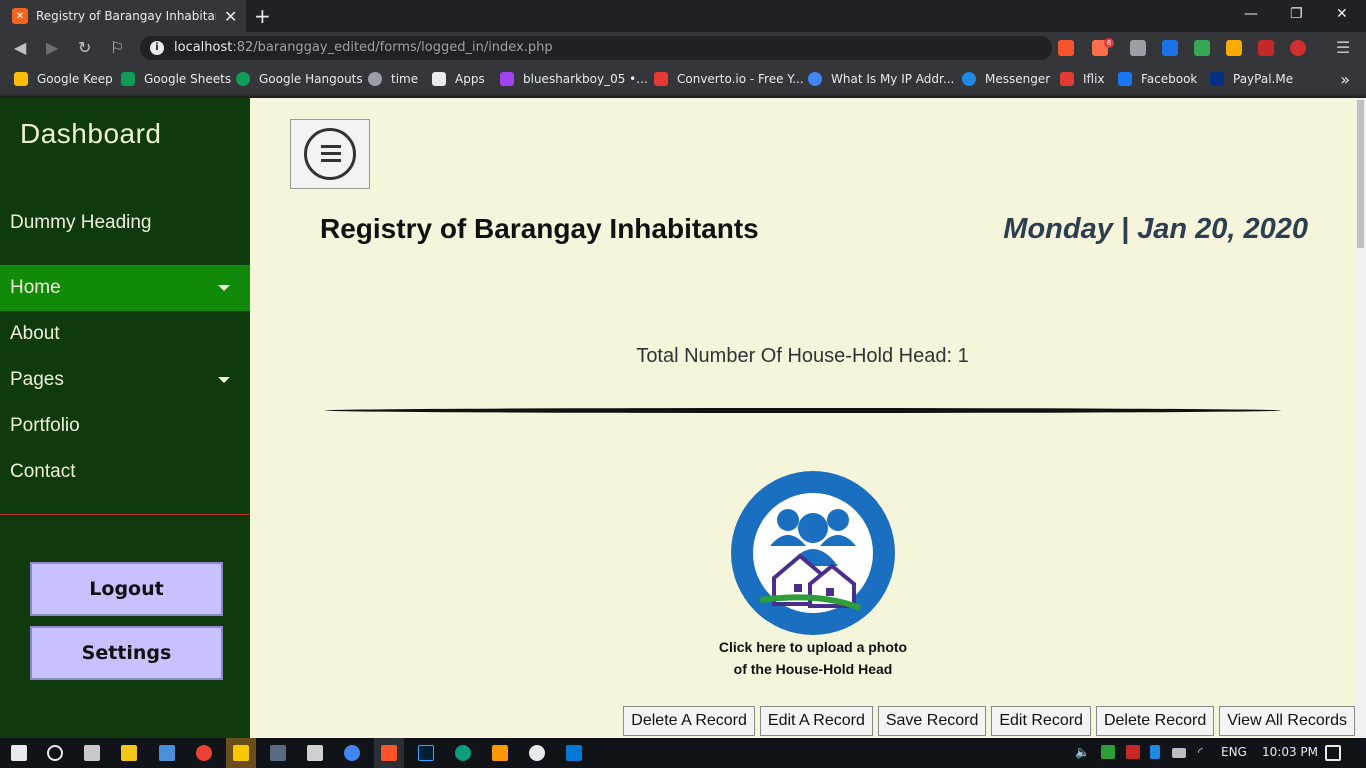 The height and width of the screenshot is (768, 1366). I want to click on notifications-icon, so click(1333, 753).